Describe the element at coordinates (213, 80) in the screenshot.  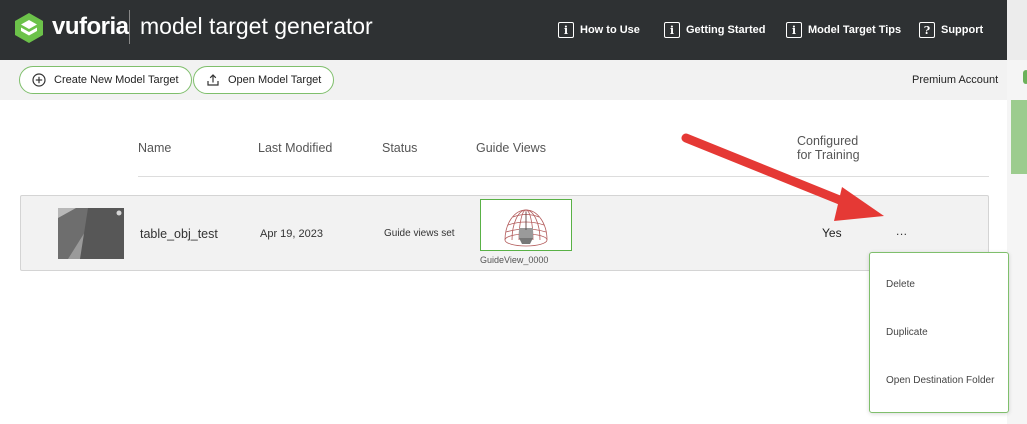
I see `upload-icon` at that location.